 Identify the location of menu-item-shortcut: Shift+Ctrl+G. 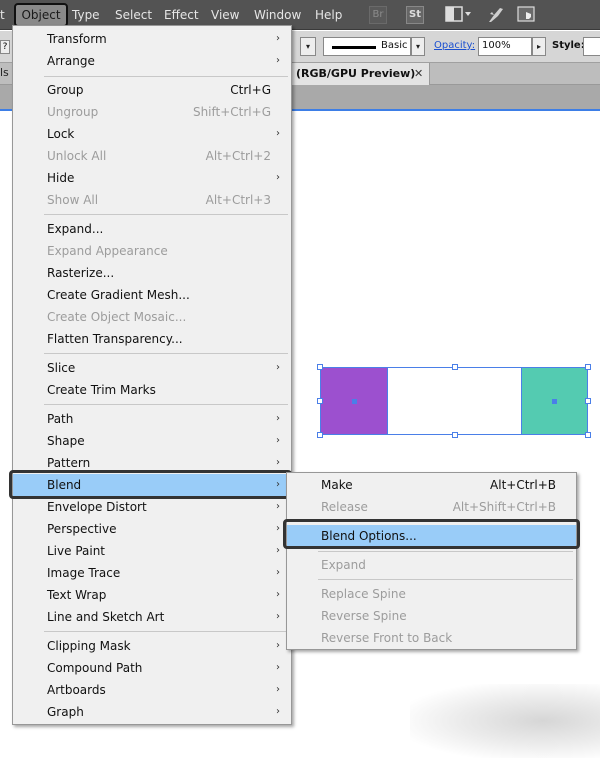
(231, 112).